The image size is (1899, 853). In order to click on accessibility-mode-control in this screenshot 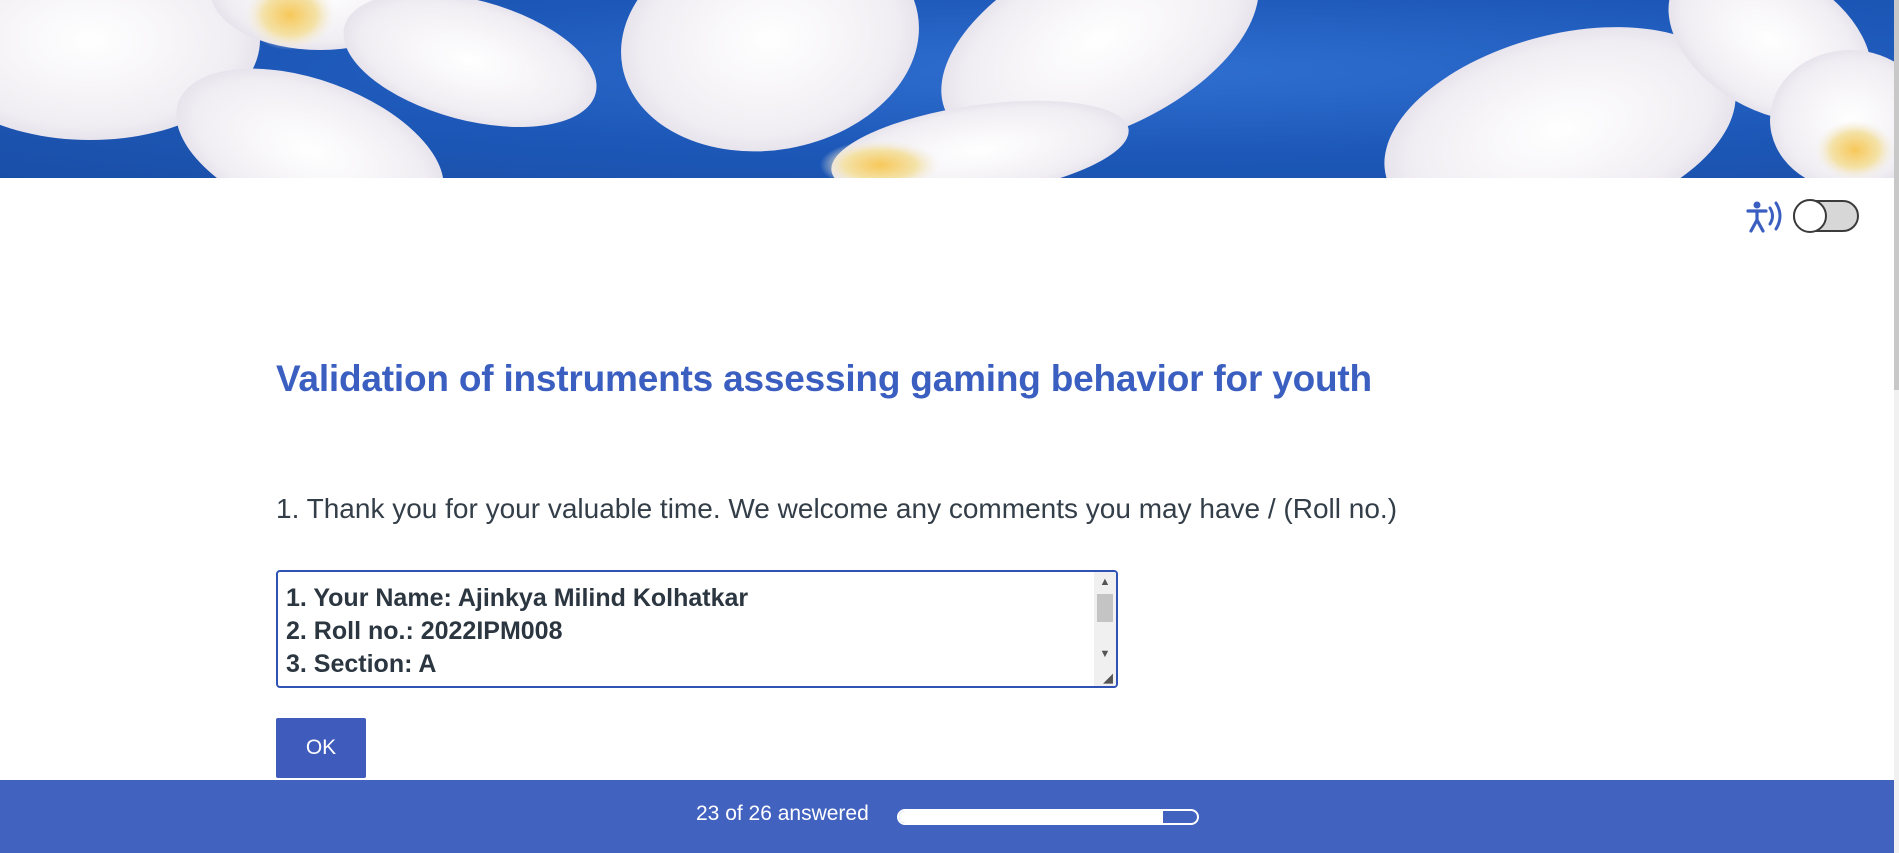, I will do `click(1802, 216)`.